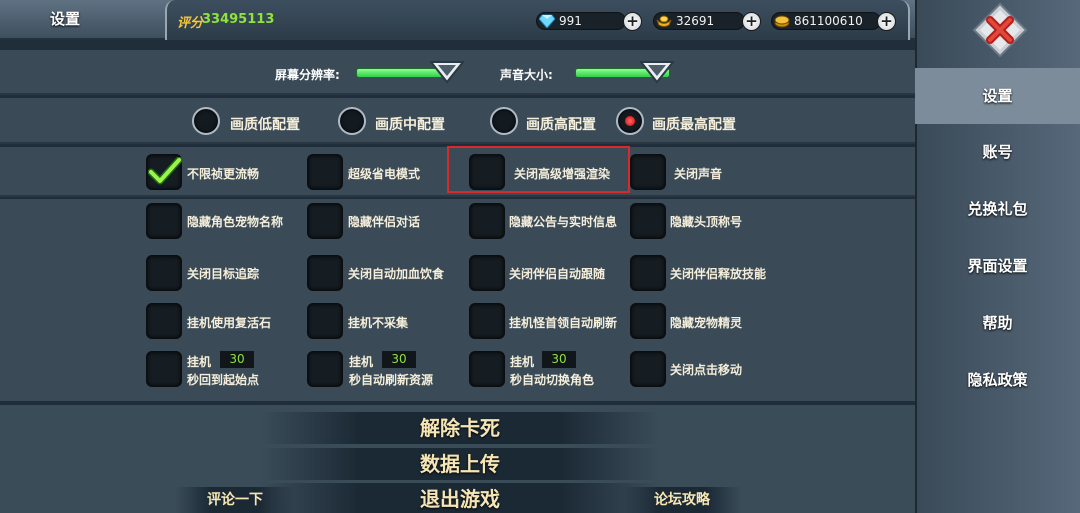  What do you see at coordinates (526, 75) in the screenshot?
I see `volume-label: 声音大小:` at bounding box center [526, 75].